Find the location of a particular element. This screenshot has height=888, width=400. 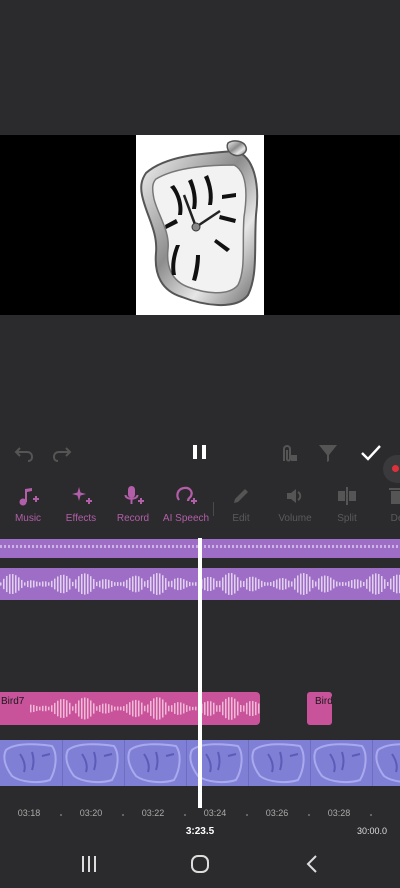

redo-icon is located at coordinates (62, 453).